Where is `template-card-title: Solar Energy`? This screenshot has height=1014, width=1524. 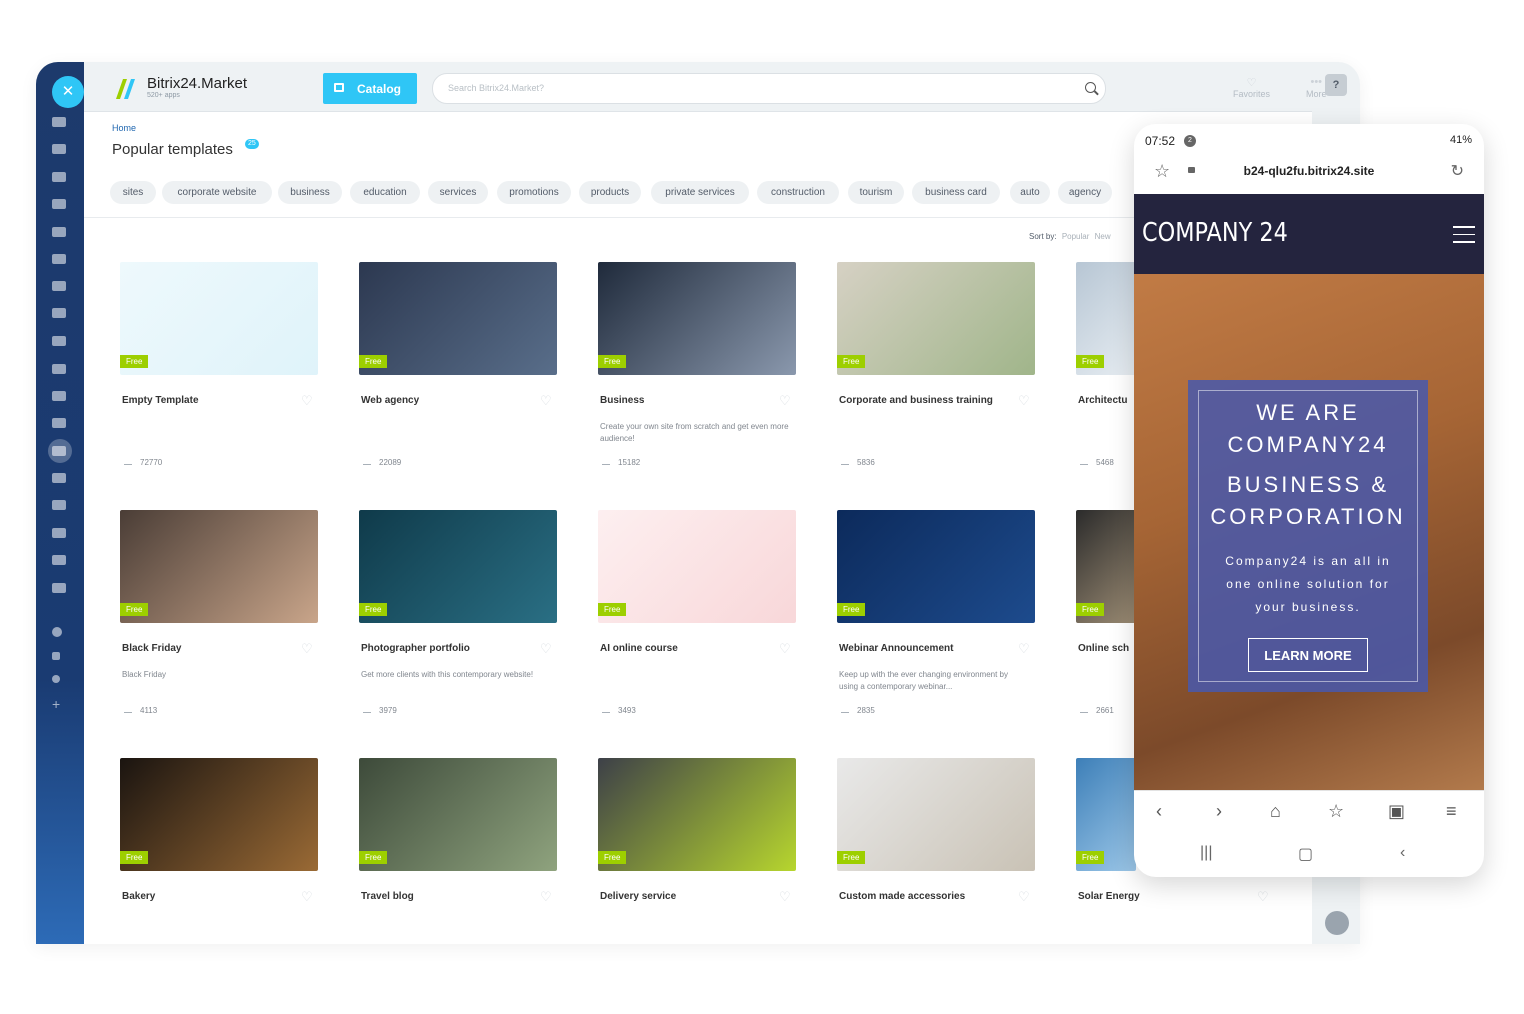
template-card-title: Solar Energy is located at coordinates (1109, 896).